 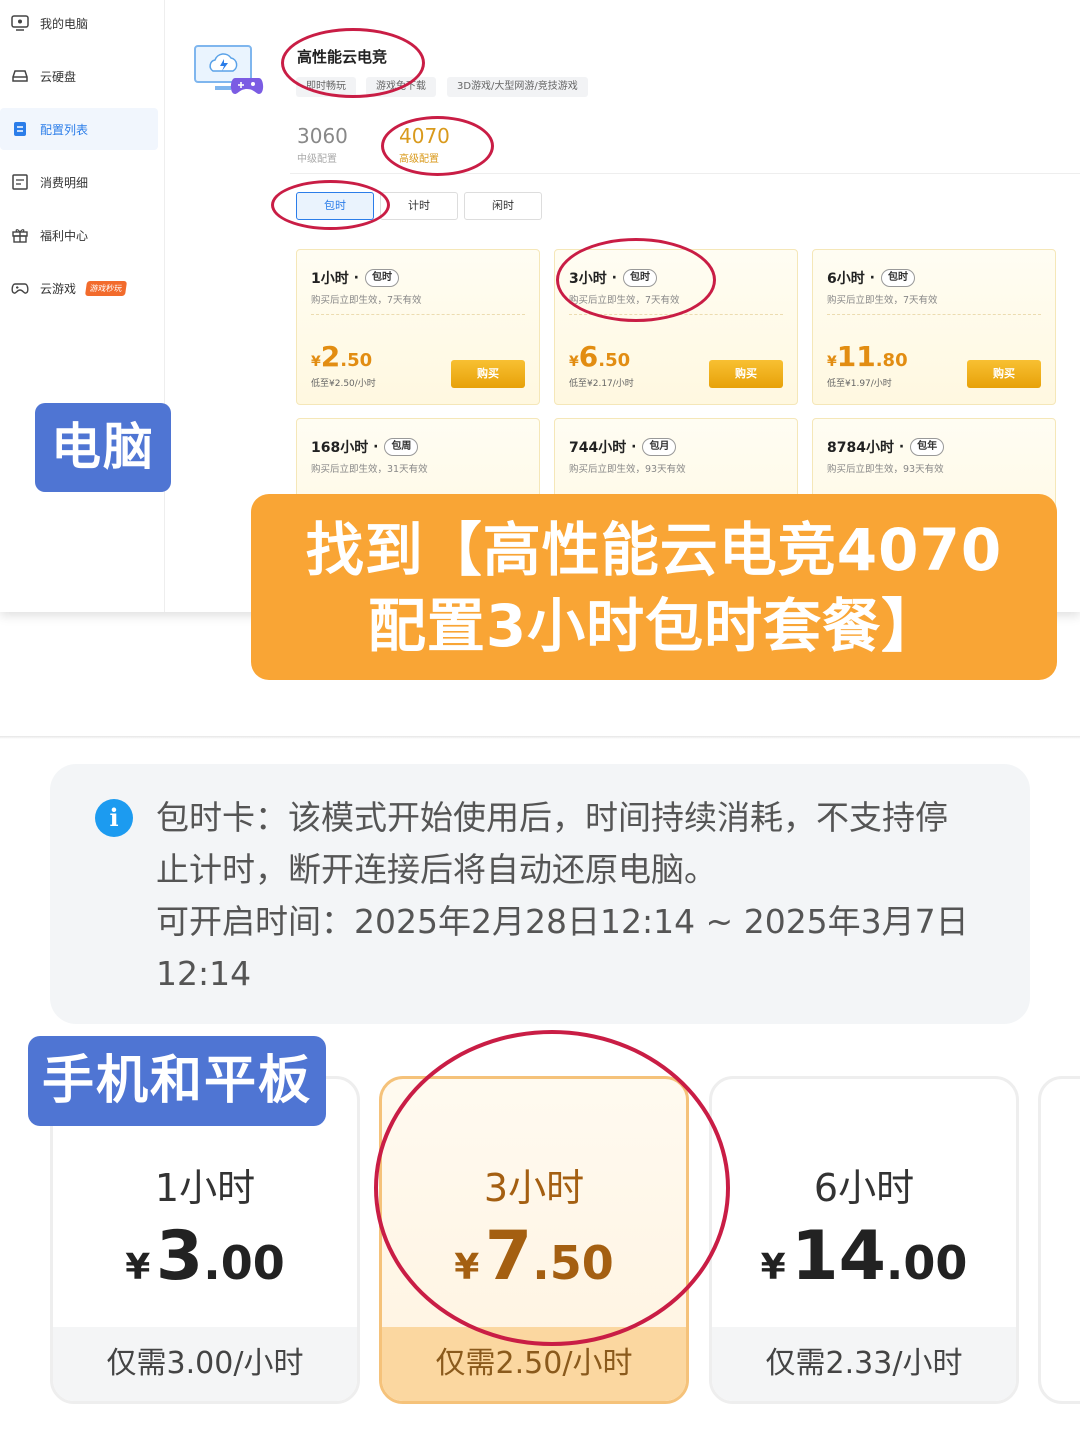 I want to click on plan-type-pill: 包年, so click(x=927, y=447).